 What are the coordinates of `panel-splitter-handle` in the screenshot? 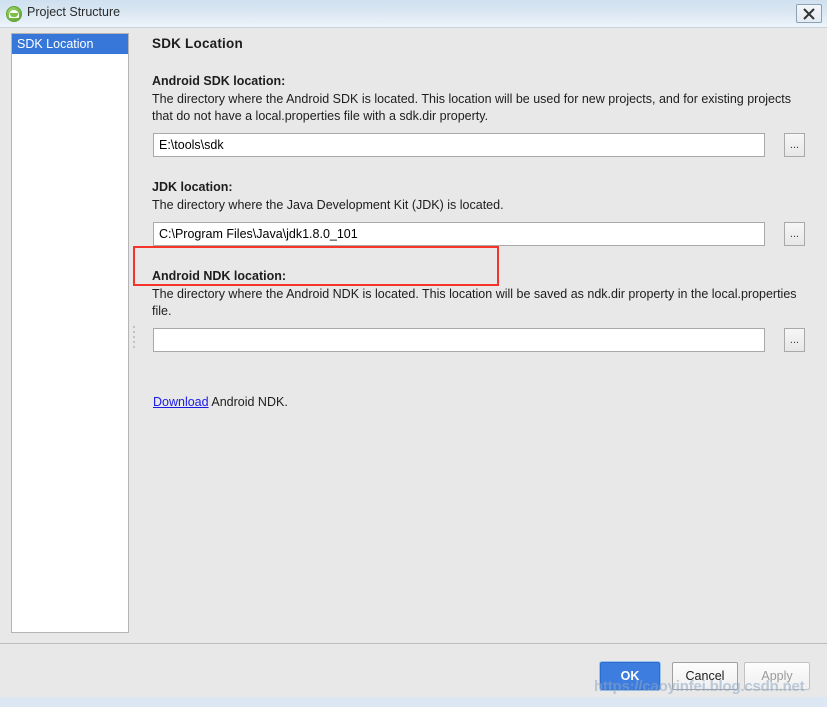 It's located at (134, 338).